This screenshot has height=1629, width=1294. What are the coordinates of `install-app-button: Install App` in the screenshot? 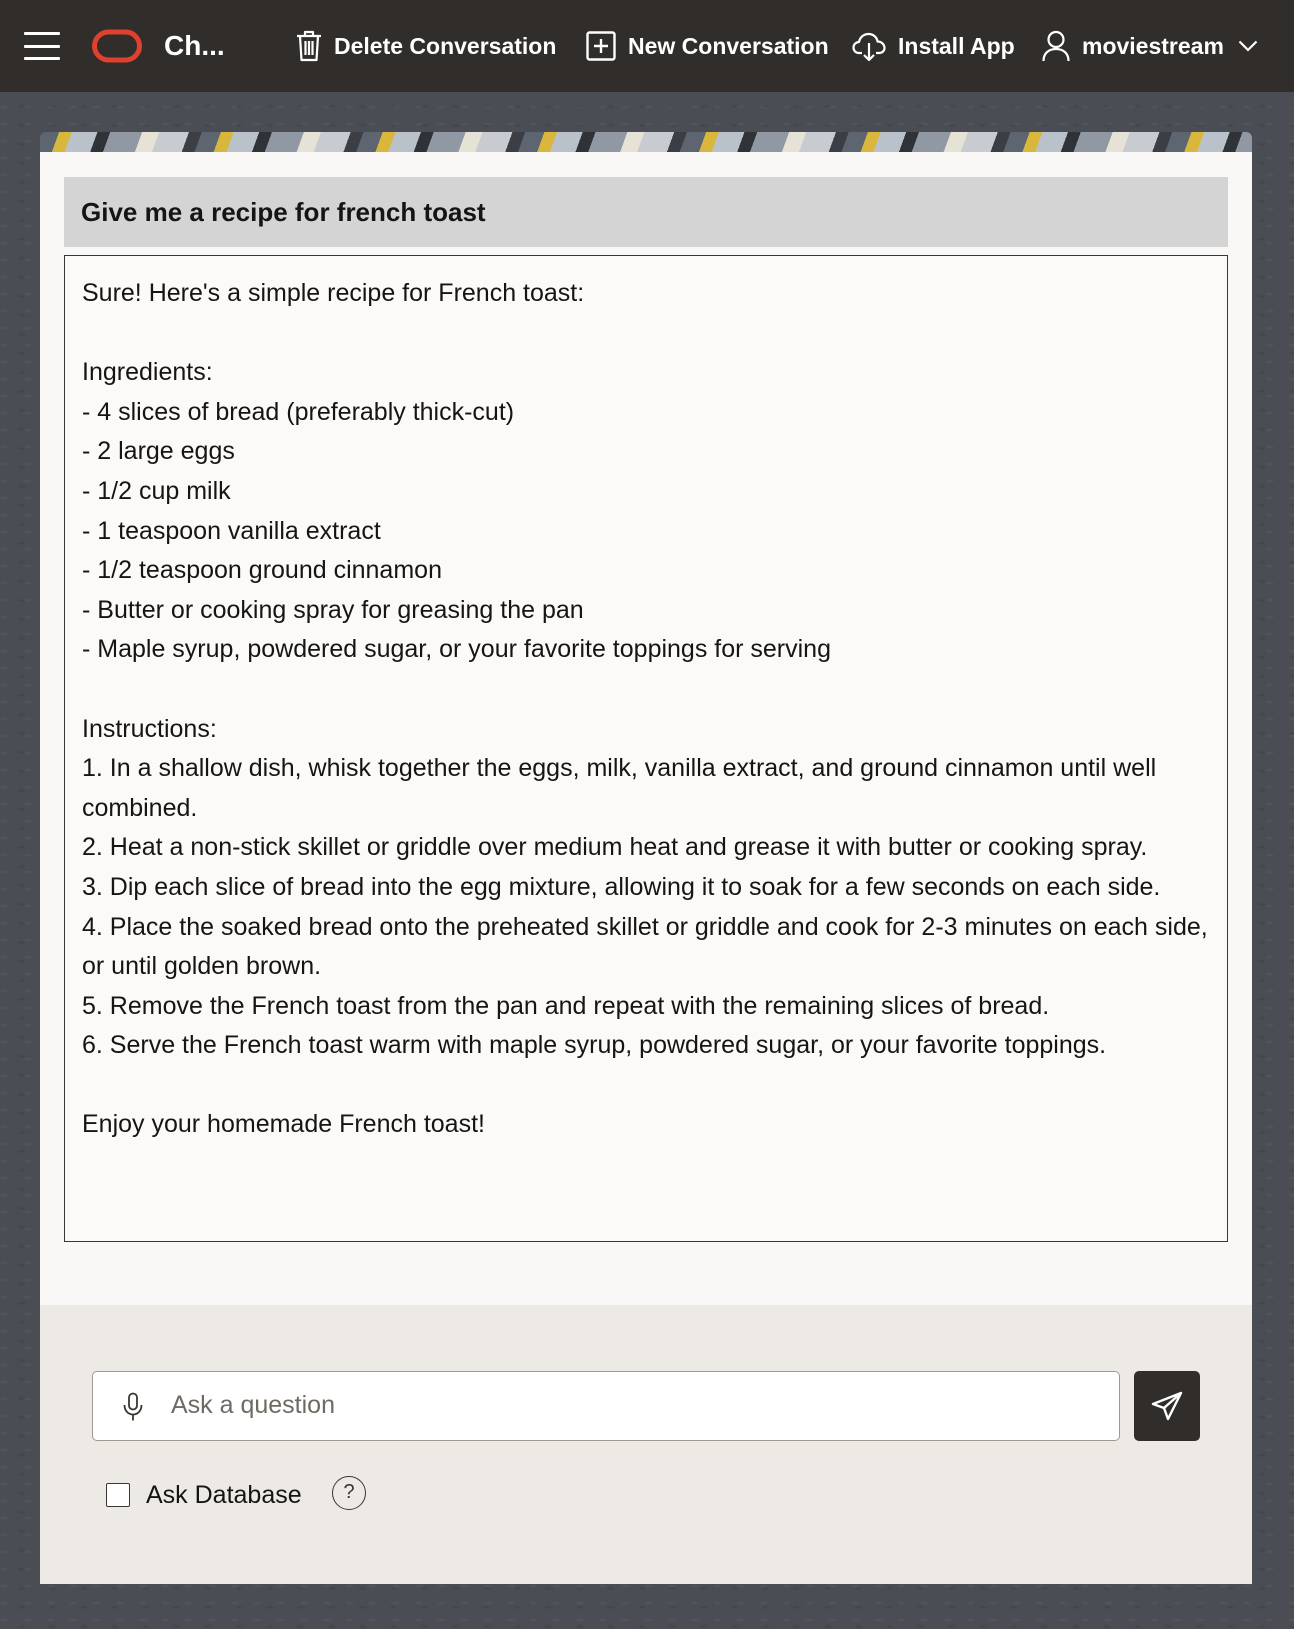 It's located at (933, 46).